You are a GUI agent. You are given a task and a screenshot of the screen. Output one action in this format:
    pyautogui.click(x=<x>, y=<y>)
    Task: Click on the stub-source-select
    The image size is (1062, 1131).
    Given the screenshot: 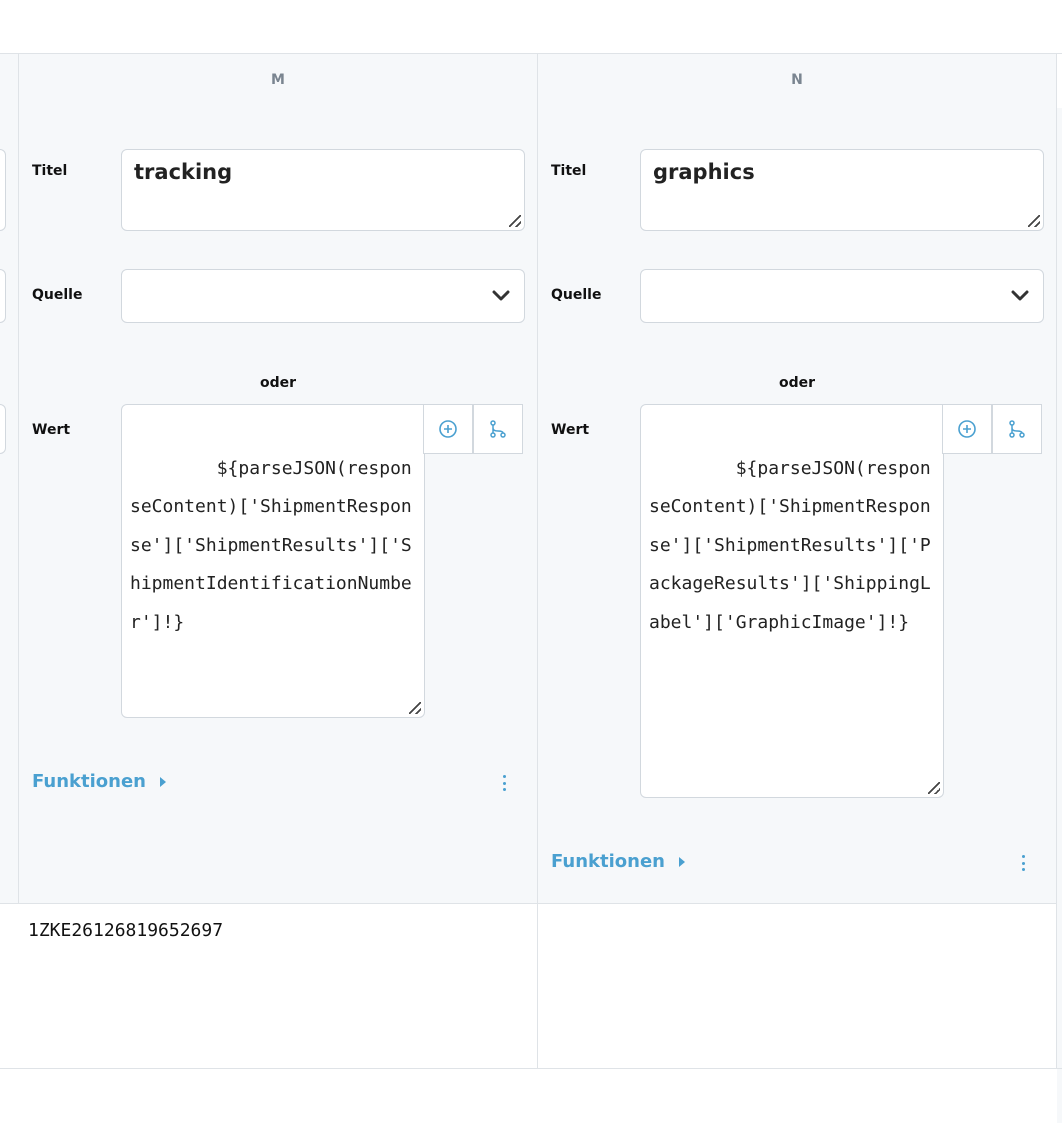 What is the action you would take?
    pyautogui.click(x=3, y=296)
    